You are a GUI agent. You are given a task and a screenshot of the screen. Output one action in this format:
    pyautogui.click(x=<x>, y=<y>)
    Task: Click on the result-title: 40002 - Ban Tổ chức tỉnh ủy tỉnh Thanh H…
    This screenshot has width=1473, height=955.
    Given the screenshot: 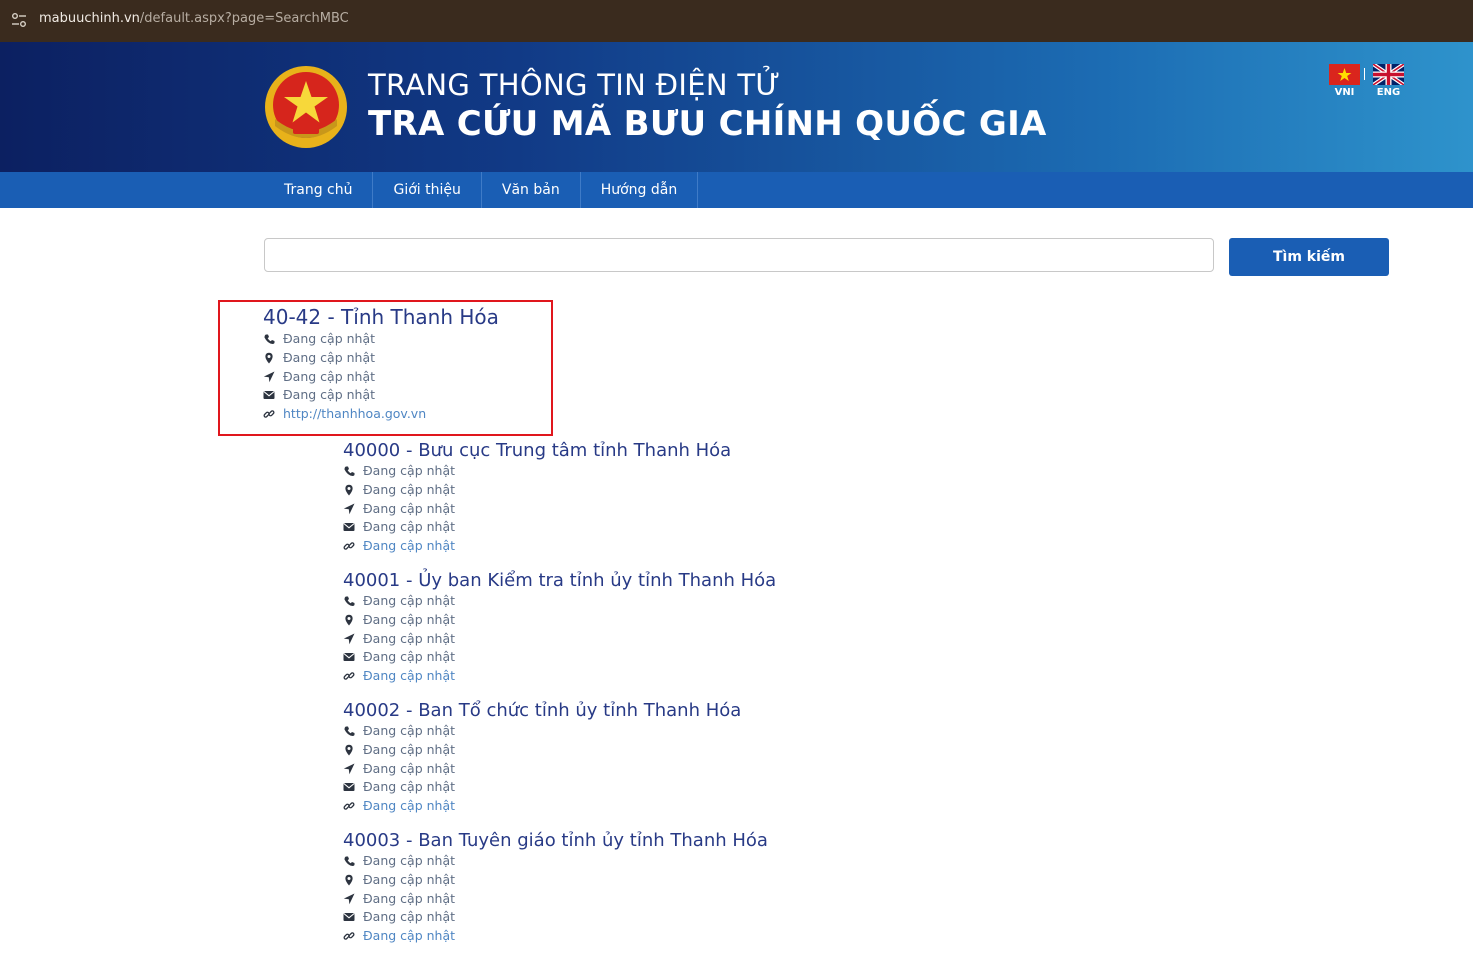 What is the action you would take?
    pyautogui.click(x=542, y=711)
    